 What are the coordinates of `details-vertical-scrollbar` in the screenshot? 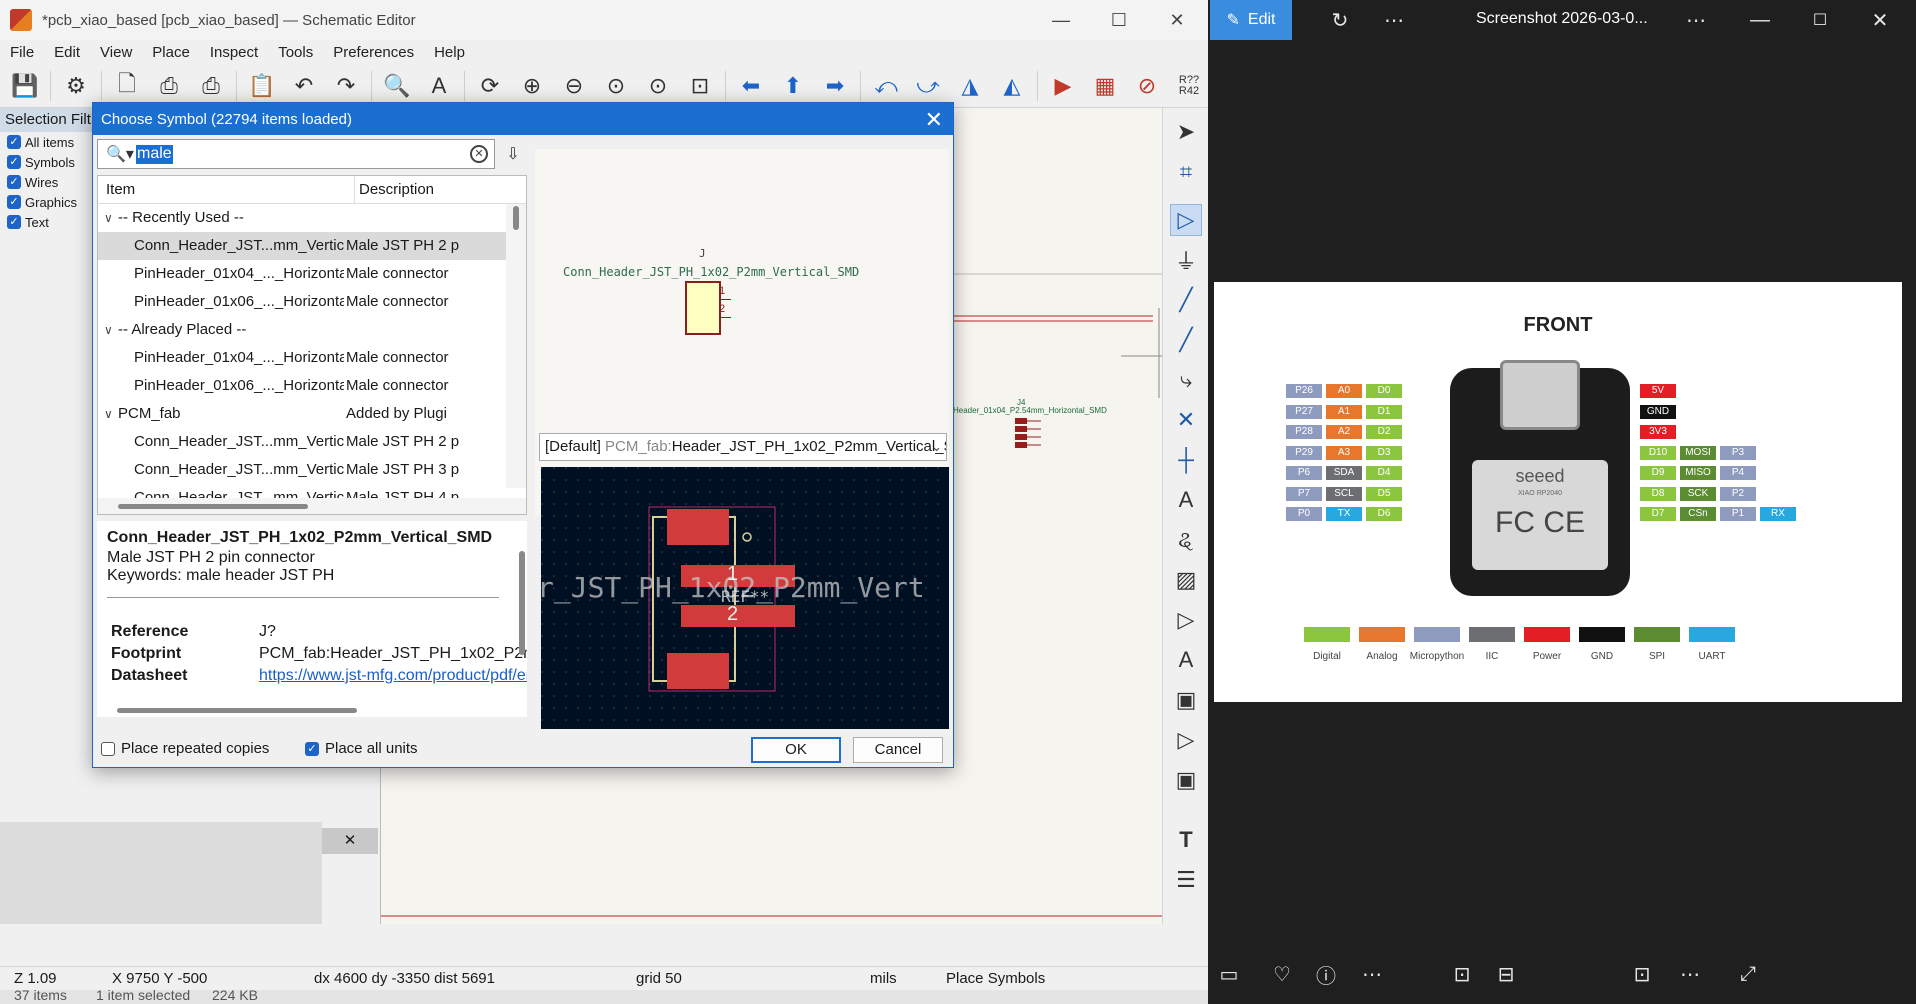 It's located at (522, 603).